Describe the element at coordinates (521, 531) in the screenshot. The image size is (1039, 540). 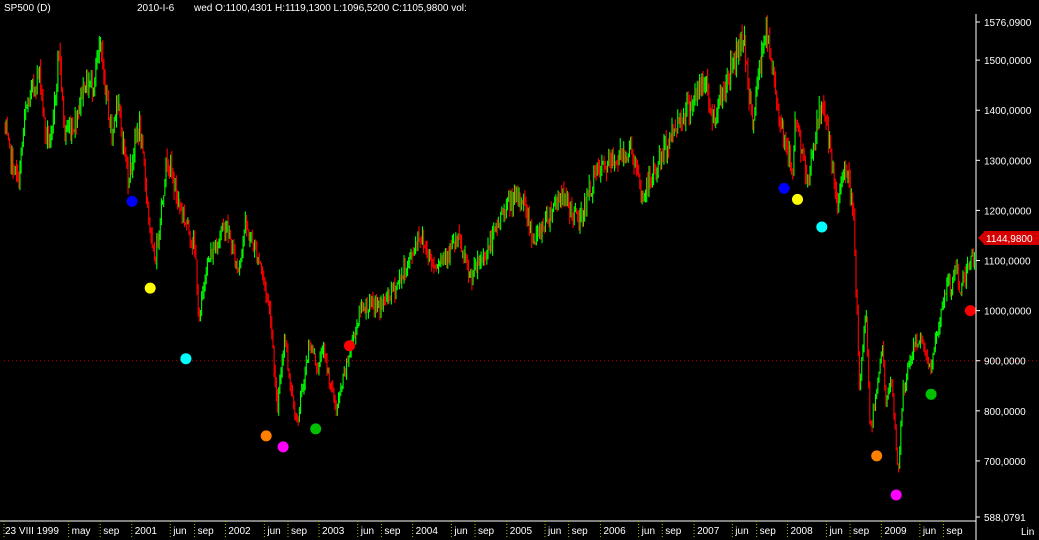
I see `x-tick-label: 2005` at that location.